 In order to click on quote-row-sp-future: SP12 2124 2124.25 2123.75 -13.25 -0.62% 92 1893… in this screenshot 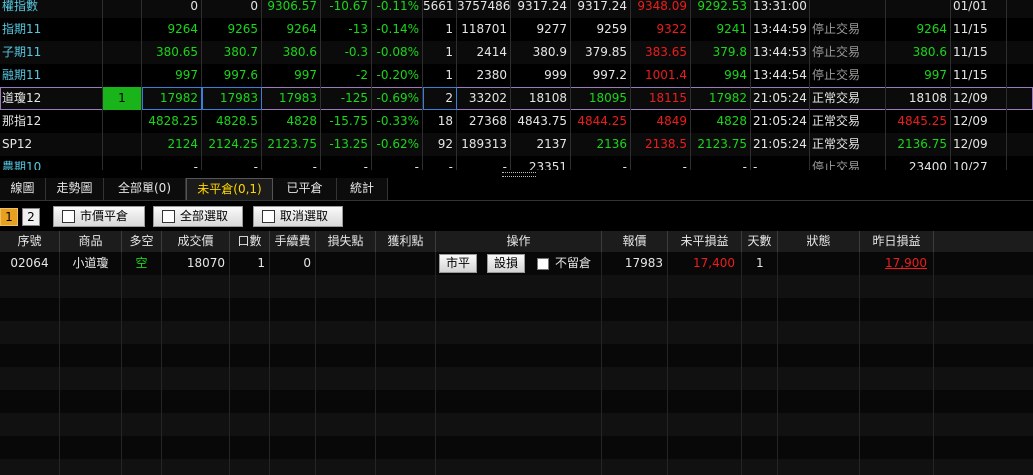, I will do `click(516, 144)`.